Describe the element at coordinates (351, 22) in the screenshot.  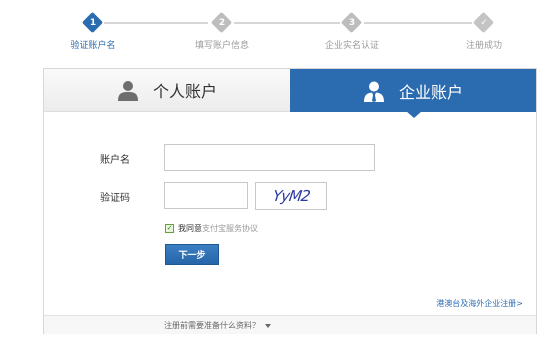
I see `step-3-marker: 3` at that location.